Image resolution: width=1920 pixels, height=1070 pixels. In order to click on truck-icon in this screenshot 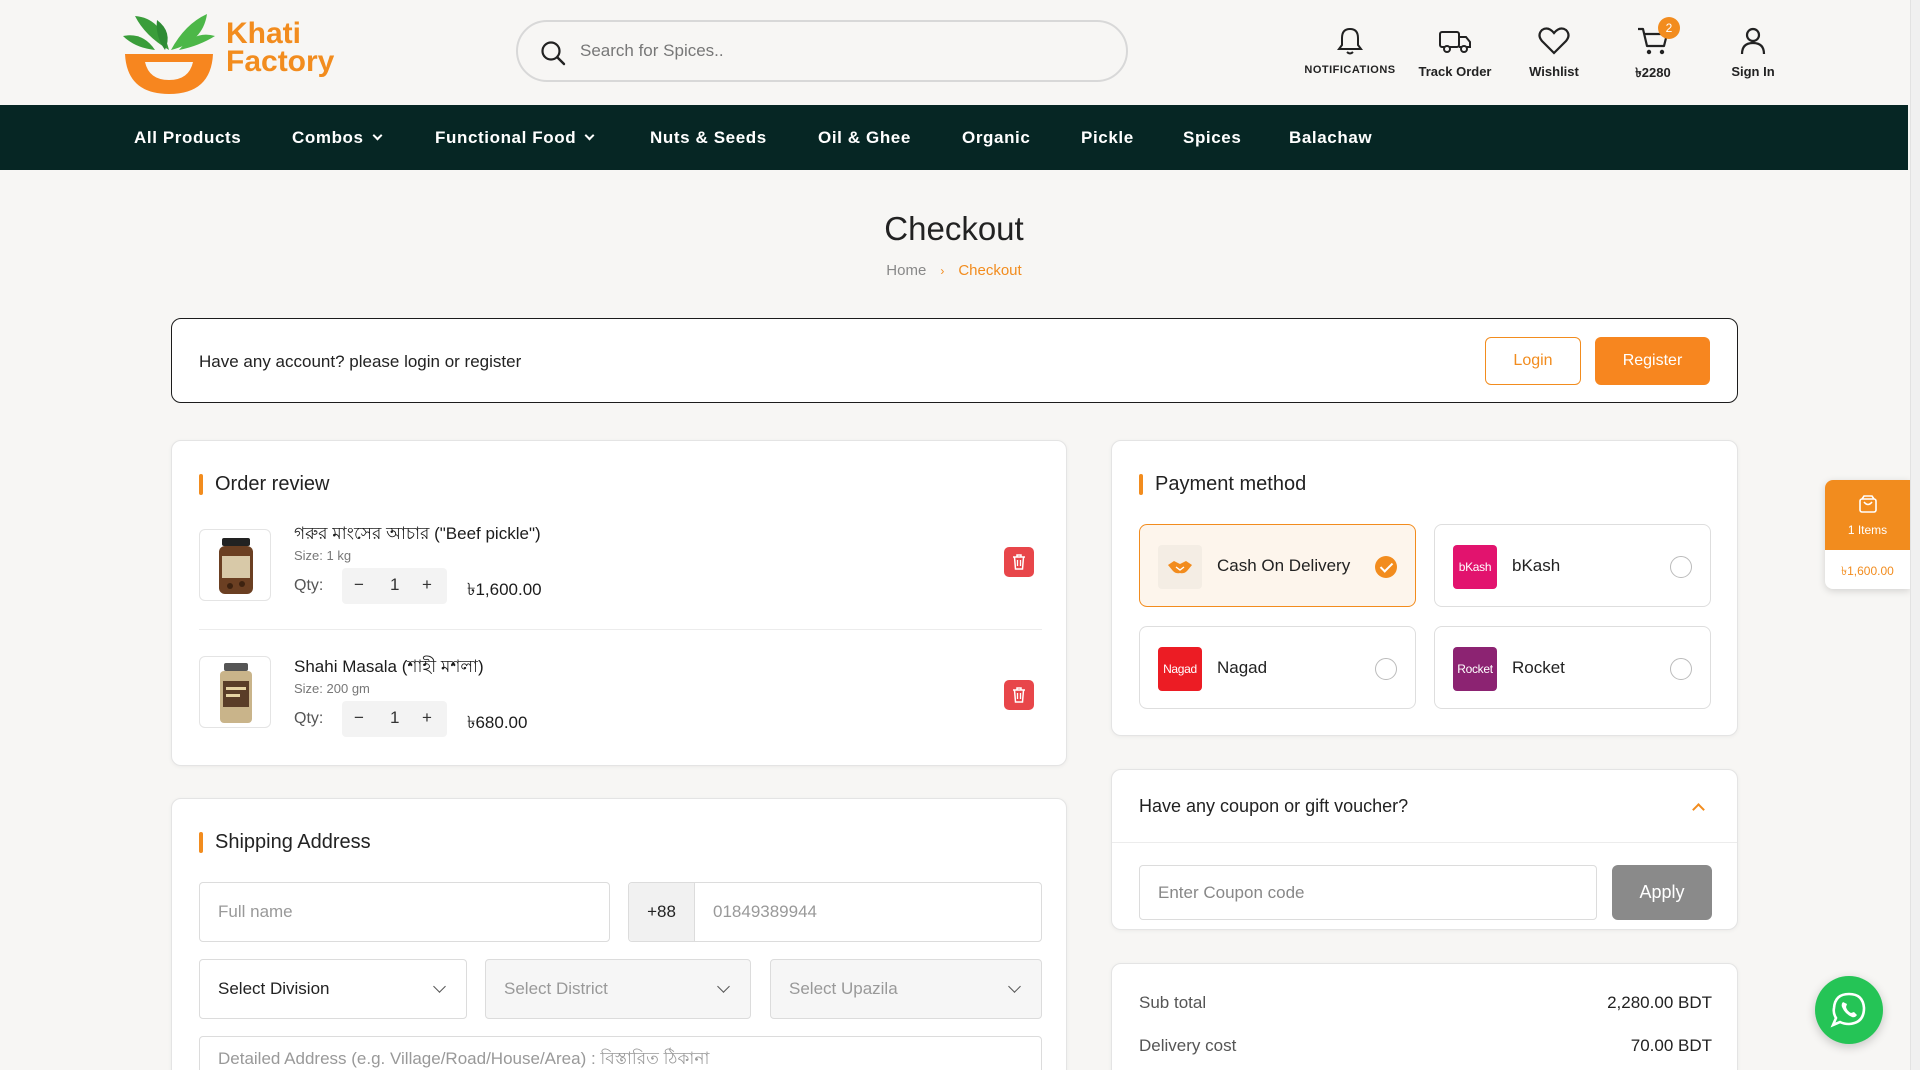, I will do `click(1455, 42)`.